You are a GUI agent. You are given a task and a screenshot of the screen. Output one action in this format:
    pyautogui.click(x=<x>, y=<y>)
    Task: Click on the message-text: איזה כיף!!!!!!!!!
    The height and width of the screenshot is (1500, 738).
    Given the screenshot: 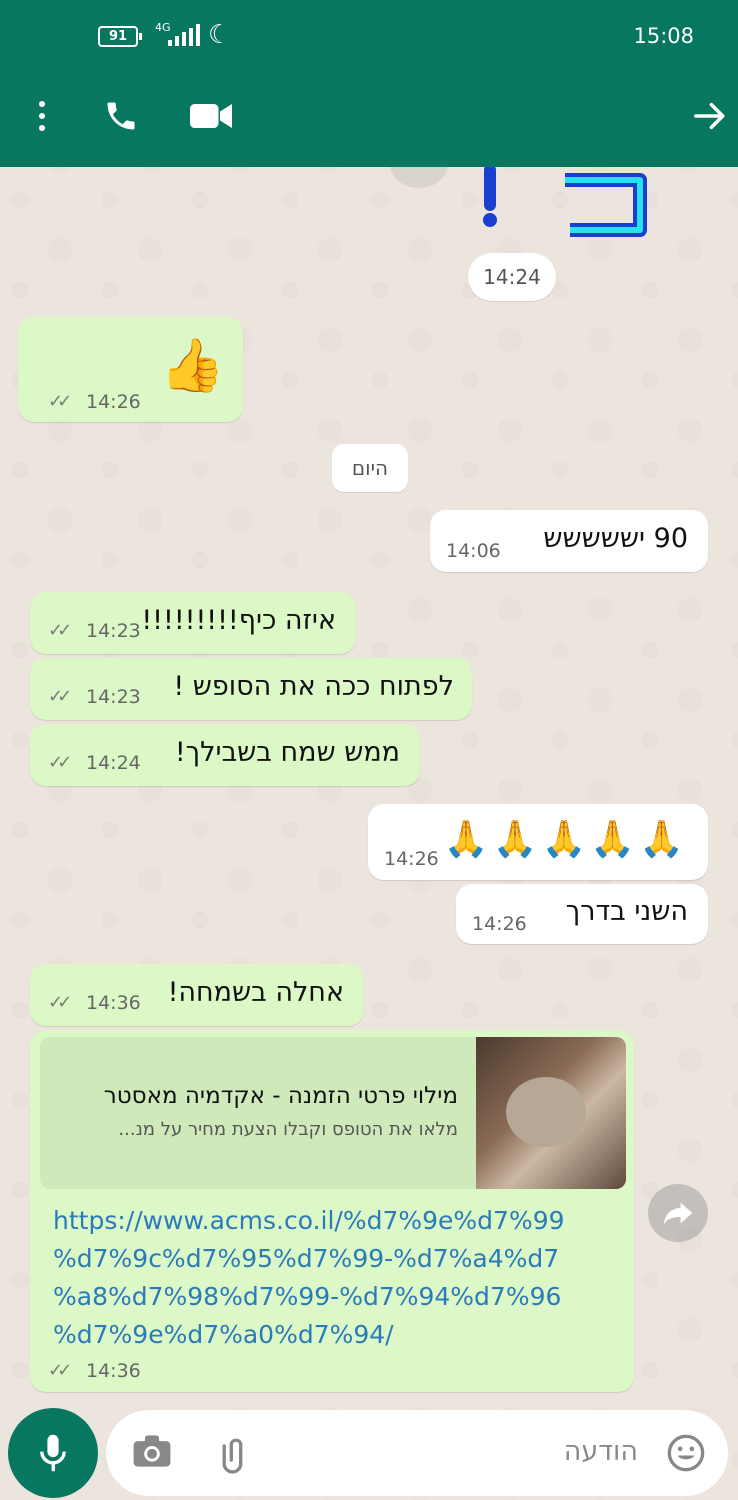 What is the action you would take?
    pyautogui.click(x=238, y=620)
    